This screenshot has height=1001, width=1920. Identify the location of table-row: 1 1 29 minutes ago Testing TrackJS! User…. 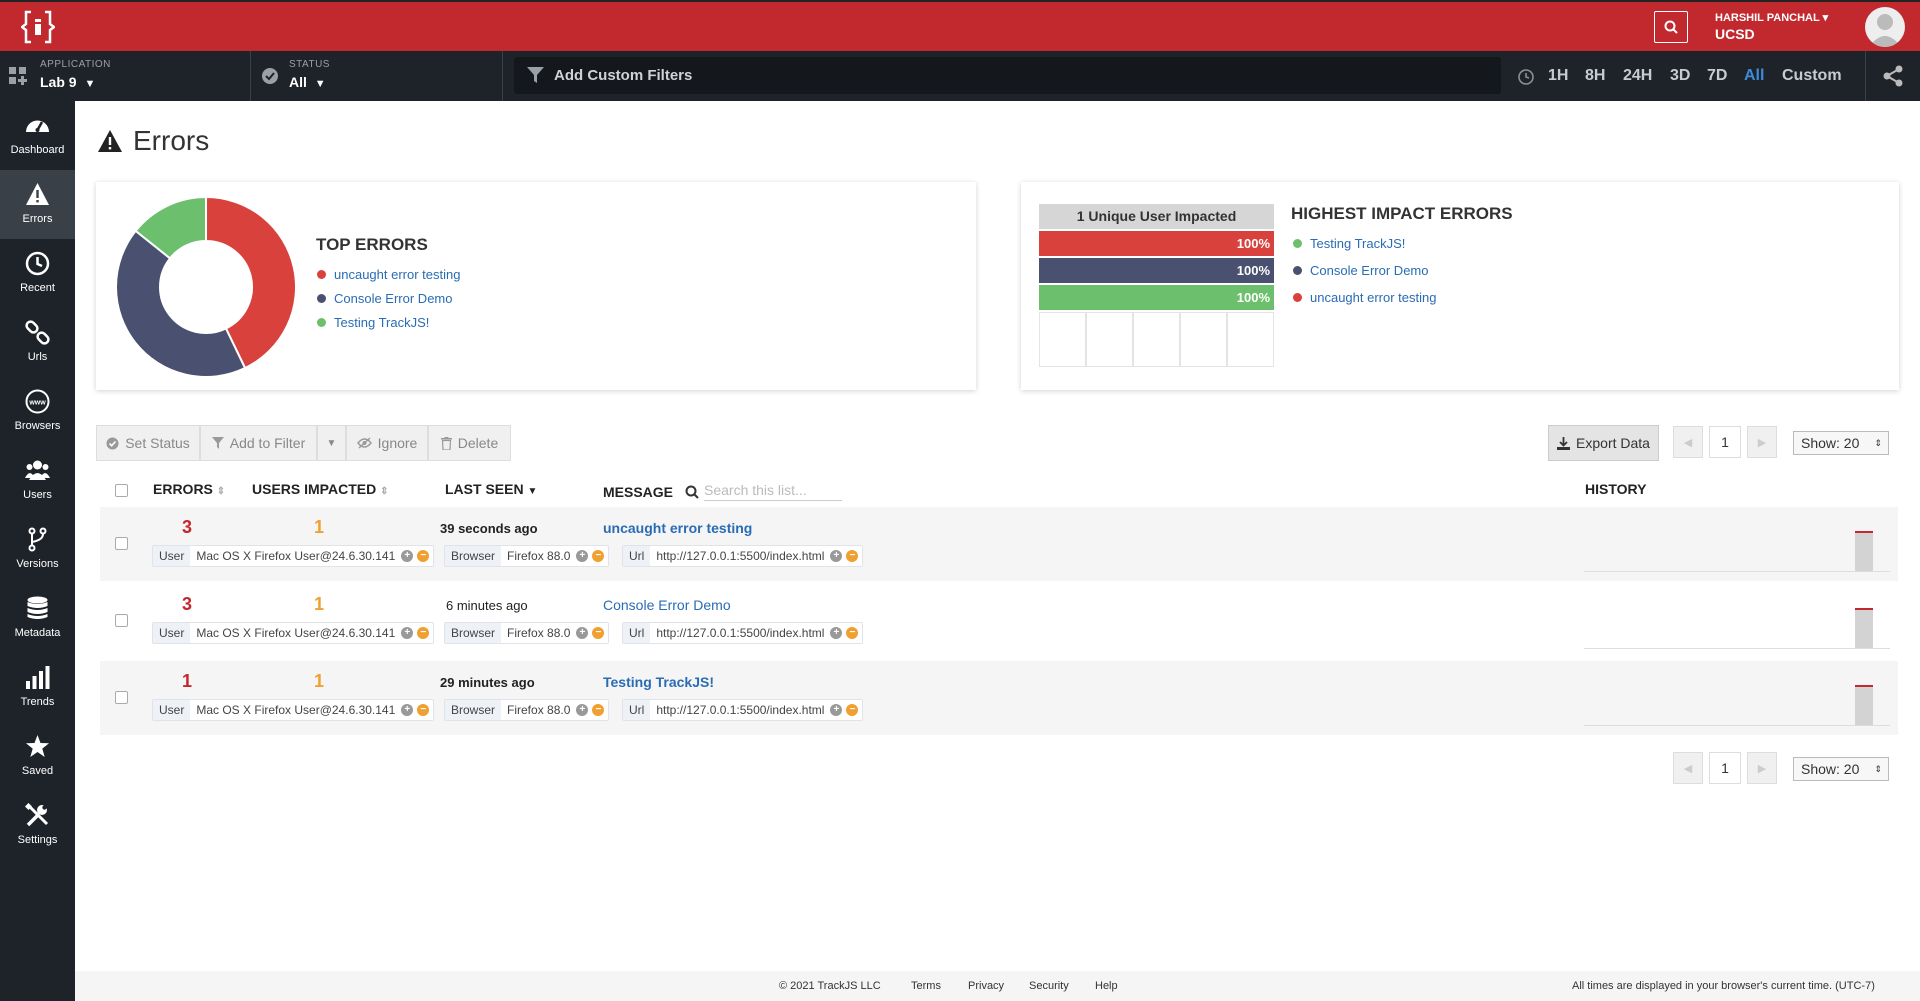
(999, 698).